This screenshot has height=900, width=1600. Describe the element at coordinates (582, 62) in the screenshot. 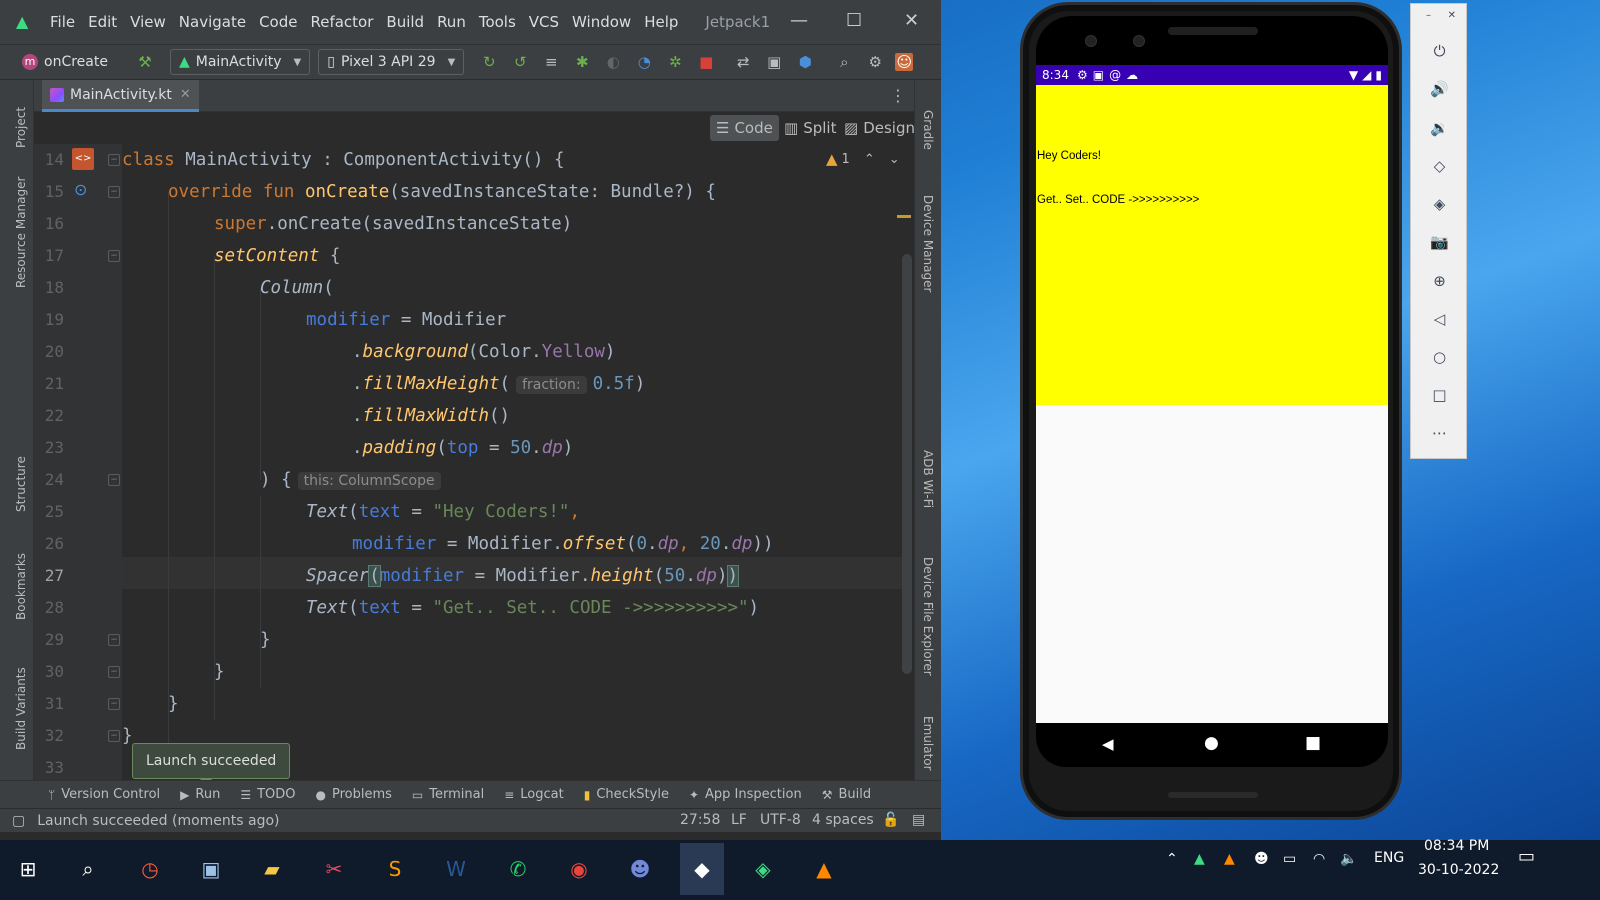

I see `debug-icon: ✱` at that location.